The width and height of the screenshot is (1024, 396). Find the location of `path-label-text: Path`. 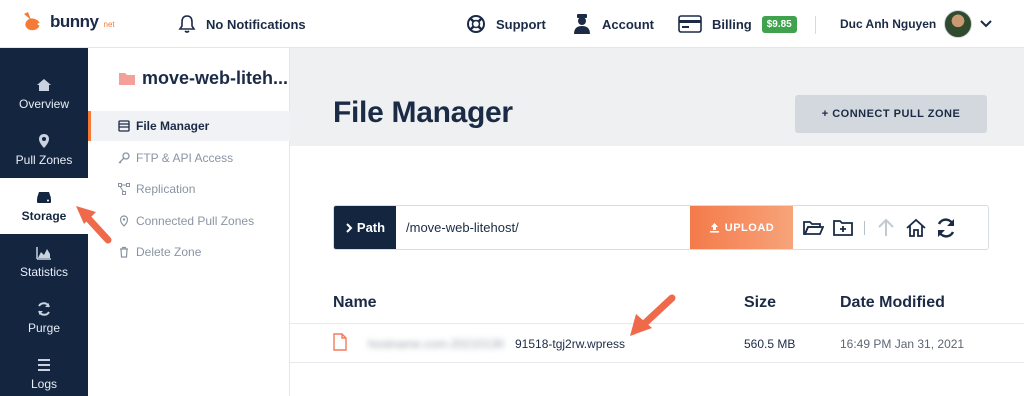

path-label-text: Path is located at coordinates (371, 227).